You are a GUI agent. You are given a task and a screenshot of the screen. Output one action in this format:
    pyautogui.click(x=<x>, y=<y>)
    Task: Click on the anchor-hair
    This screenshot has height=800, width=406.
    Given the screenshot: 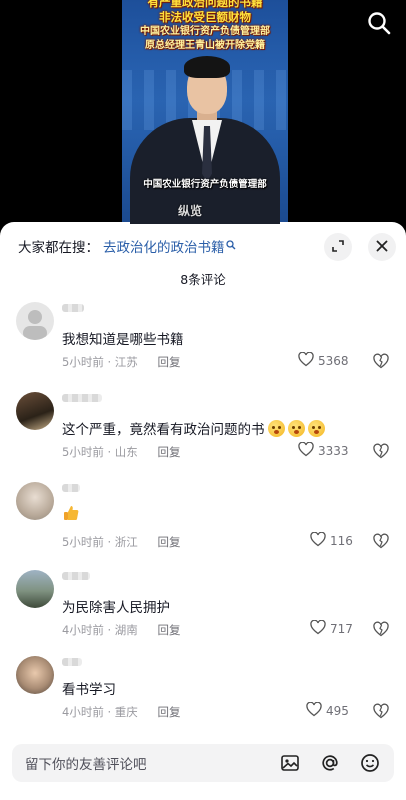 What is the action you would take?
    pyautogui.click(x=207, y=67)
    